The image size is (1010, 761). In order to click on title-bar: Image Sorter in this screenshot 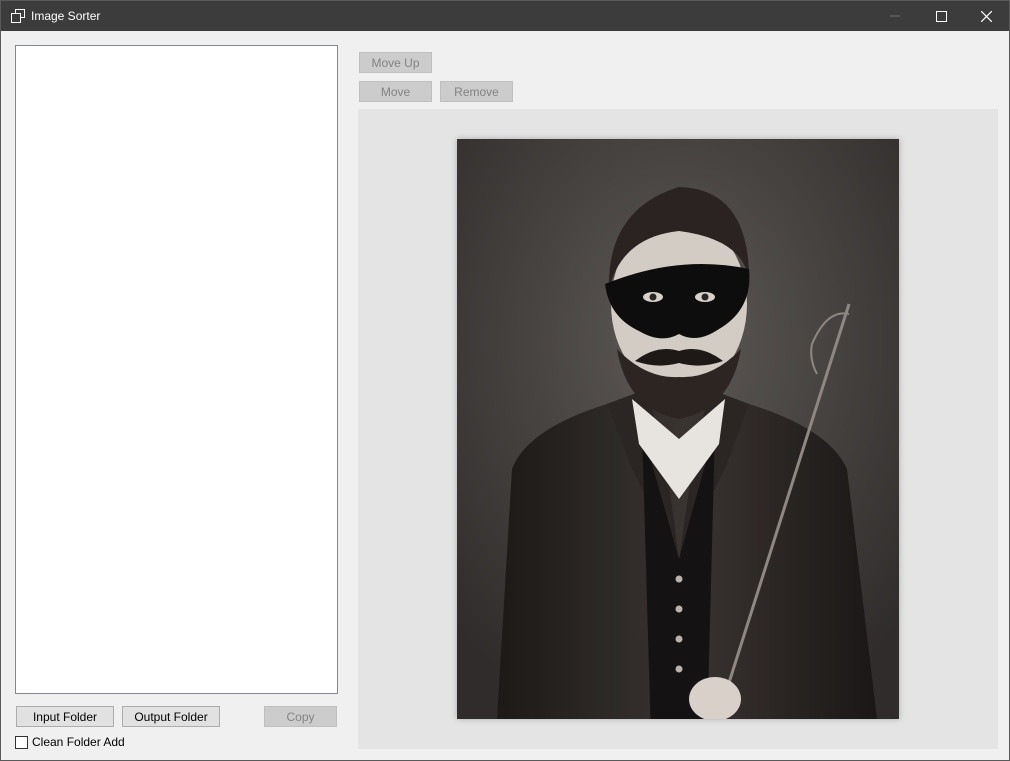, I will do `click(505, 16)`.